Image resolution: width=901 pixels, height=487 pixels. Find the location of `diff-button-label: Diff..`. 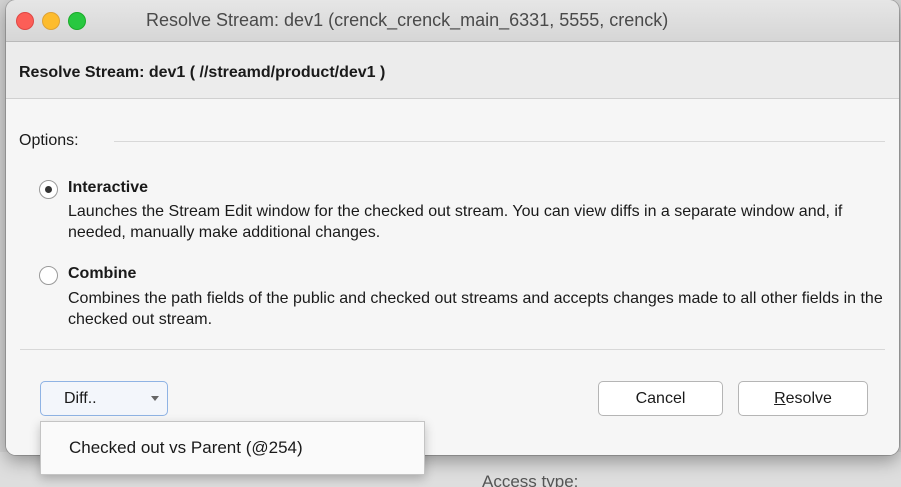

diff-button-label: Diff.. is located at coordinates (80, 398).